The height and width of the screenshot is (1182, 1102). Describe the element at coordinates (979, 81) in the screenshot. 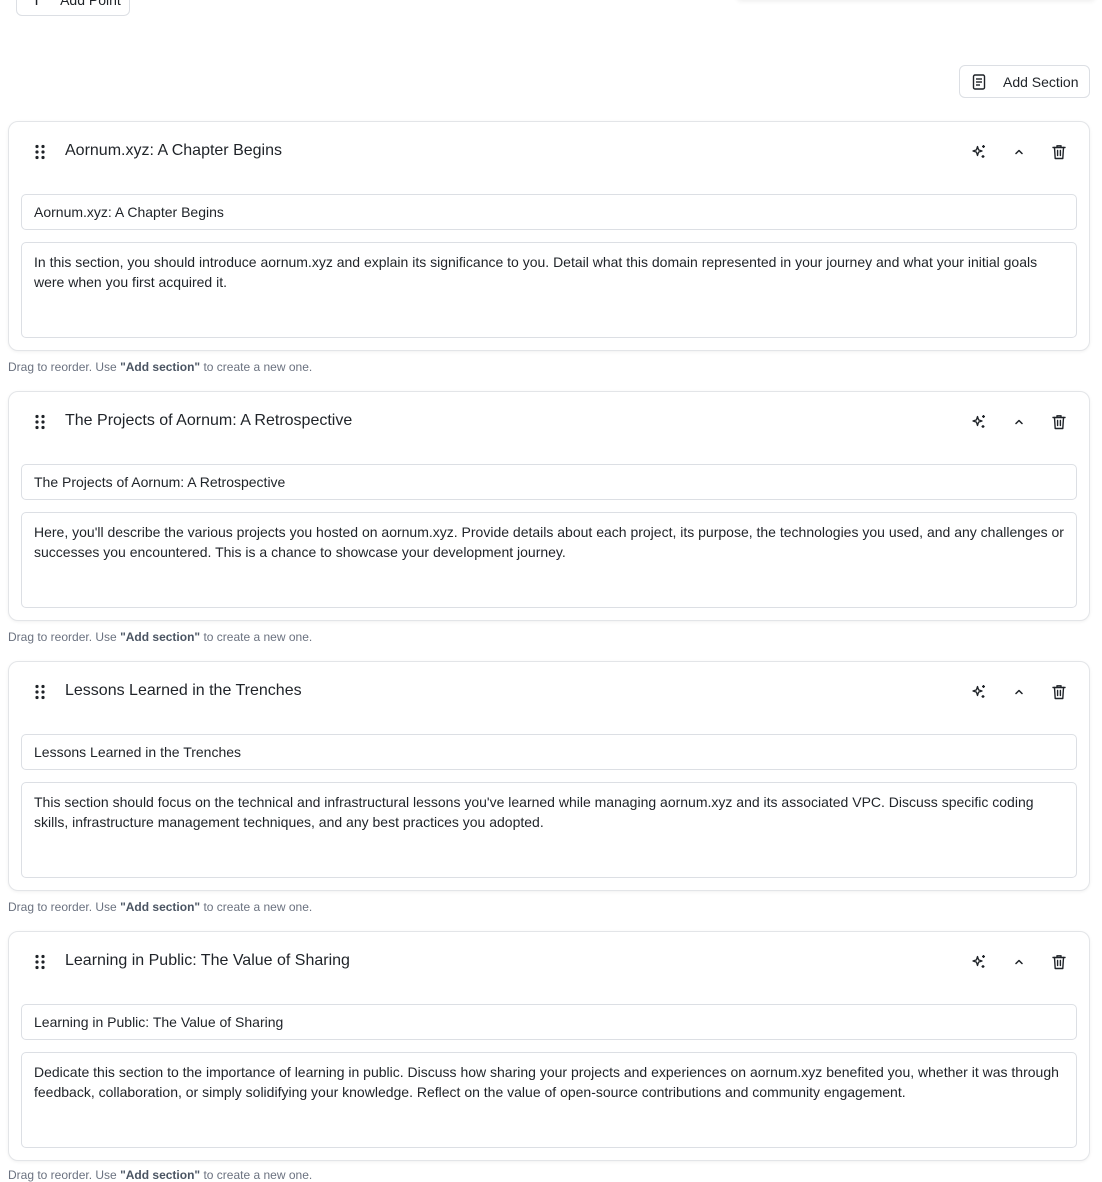

I see `document-icon` at that location.